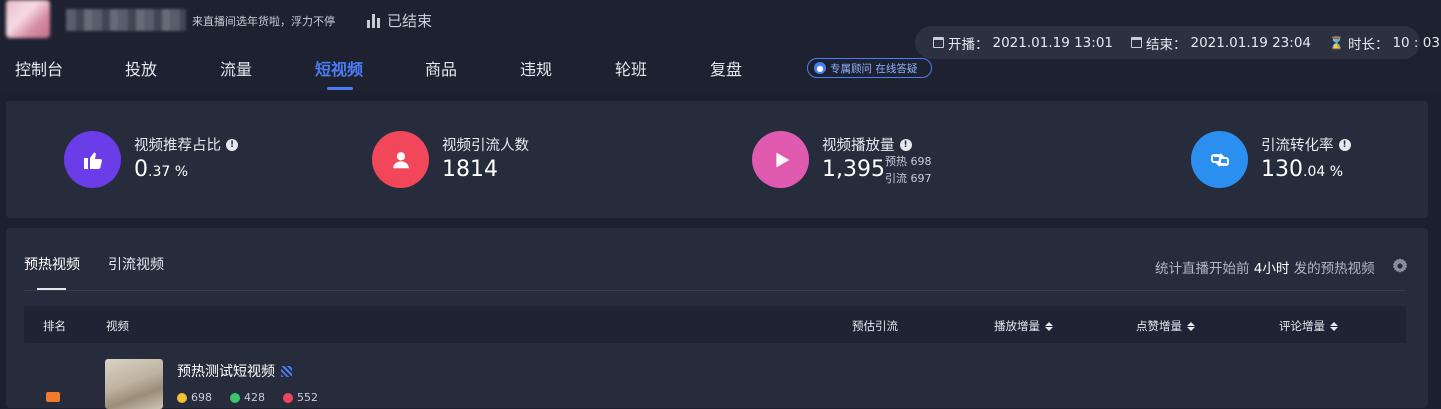  What do you see at coordinates (908, 178) in the screenshot?
I see `breakdown-item: 引流 697` at bounding box center [908, 178].